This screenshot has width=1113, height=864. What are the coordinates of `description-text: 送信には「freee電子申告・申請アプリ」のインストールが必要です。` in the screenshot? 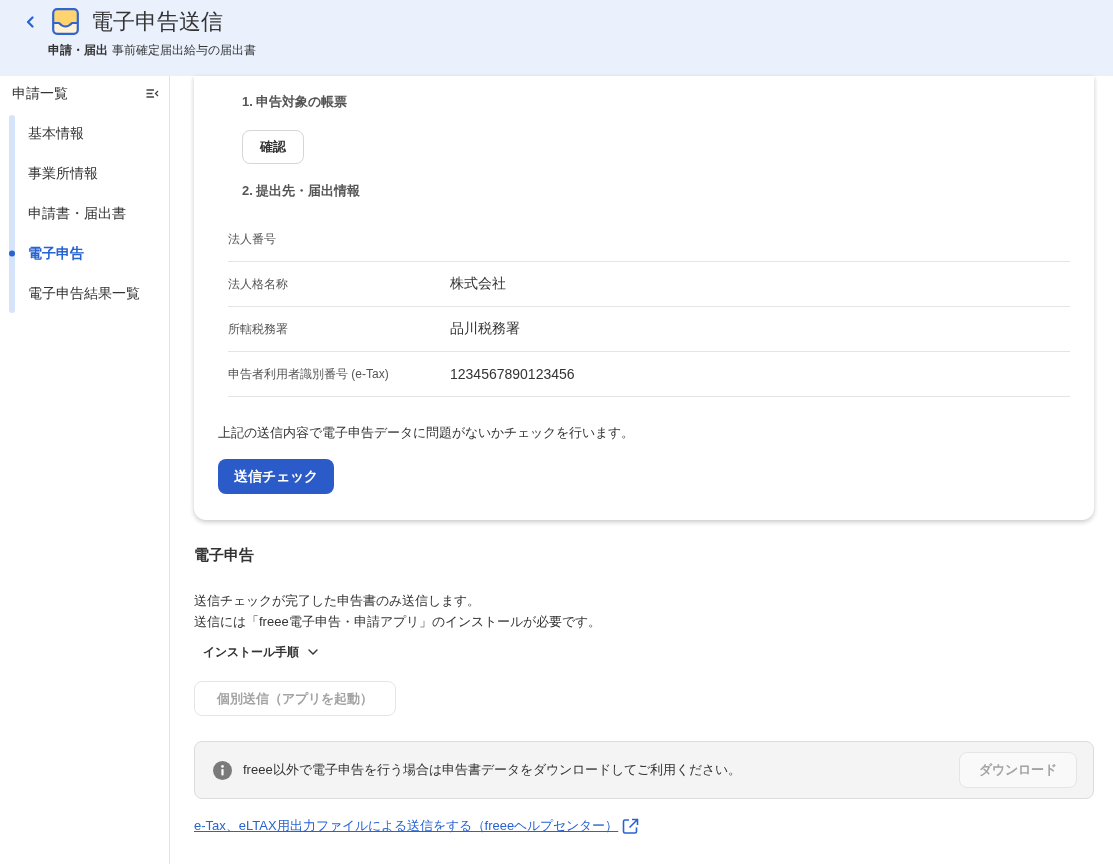 It's located at (397, 622).